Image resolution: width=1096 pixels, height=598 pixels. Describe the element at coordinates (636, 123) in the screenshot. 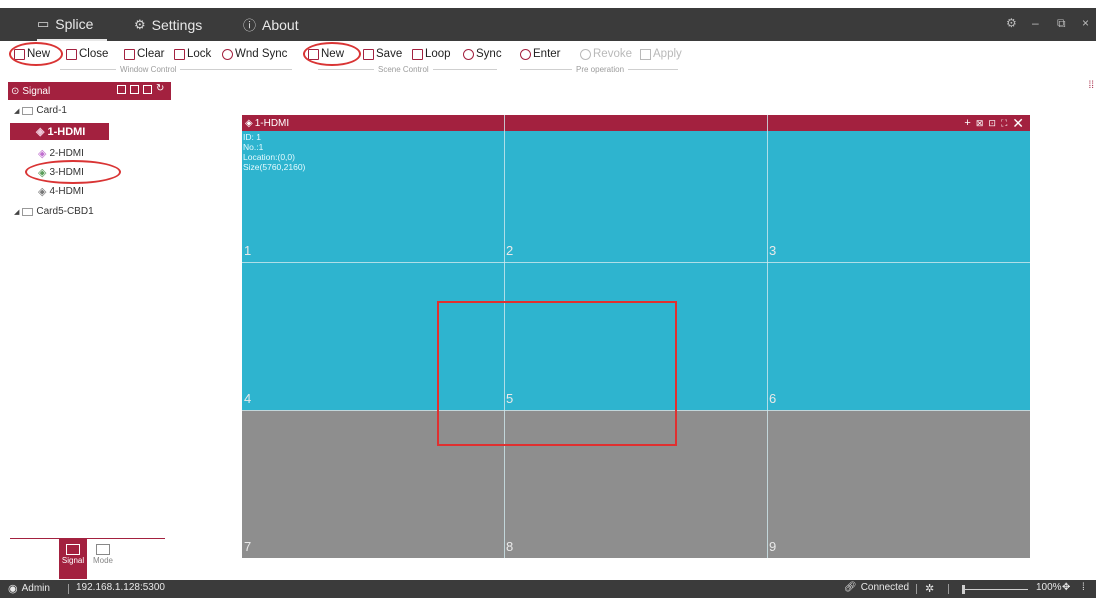

I see `signal-window-titlebar: ◈ 1-HDMI + ⊠ ⊡ ⛶ ✕` at that location.